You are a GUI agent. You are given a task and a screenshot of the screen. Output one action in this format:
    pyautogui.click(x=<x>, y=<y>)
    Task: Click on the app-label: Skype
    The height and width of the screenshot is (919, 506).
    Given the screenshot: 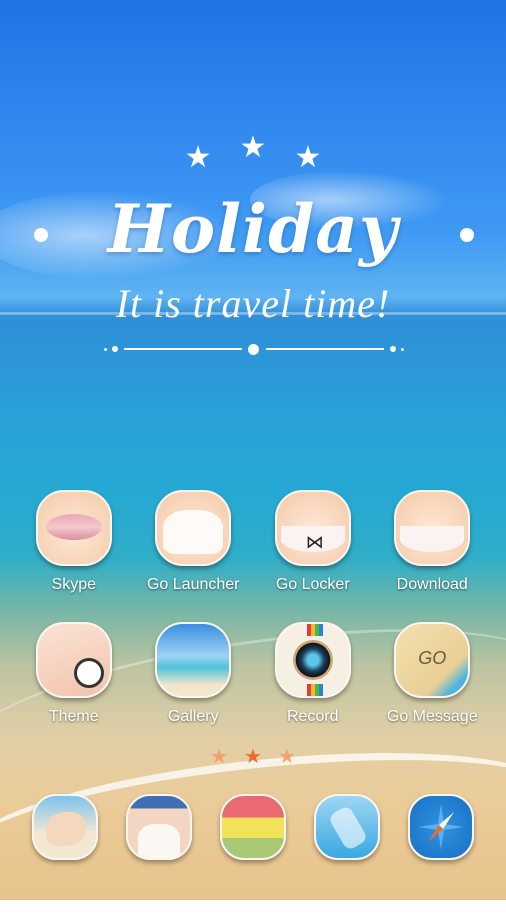 What is the action you would take?
    pyautogui.click(x=73, y=584)
    